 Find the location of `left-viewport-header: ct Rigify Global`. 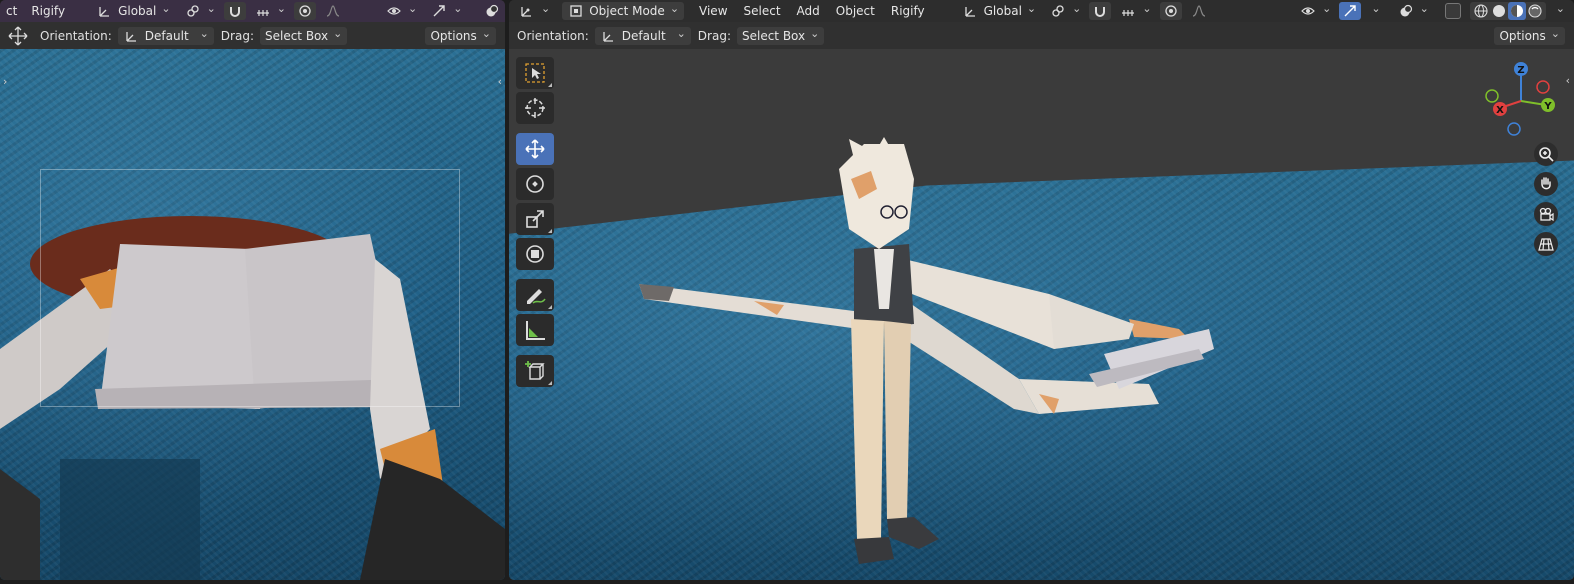

left-viewport-header: ct Rigify Global is located at coordinates (252, 11).